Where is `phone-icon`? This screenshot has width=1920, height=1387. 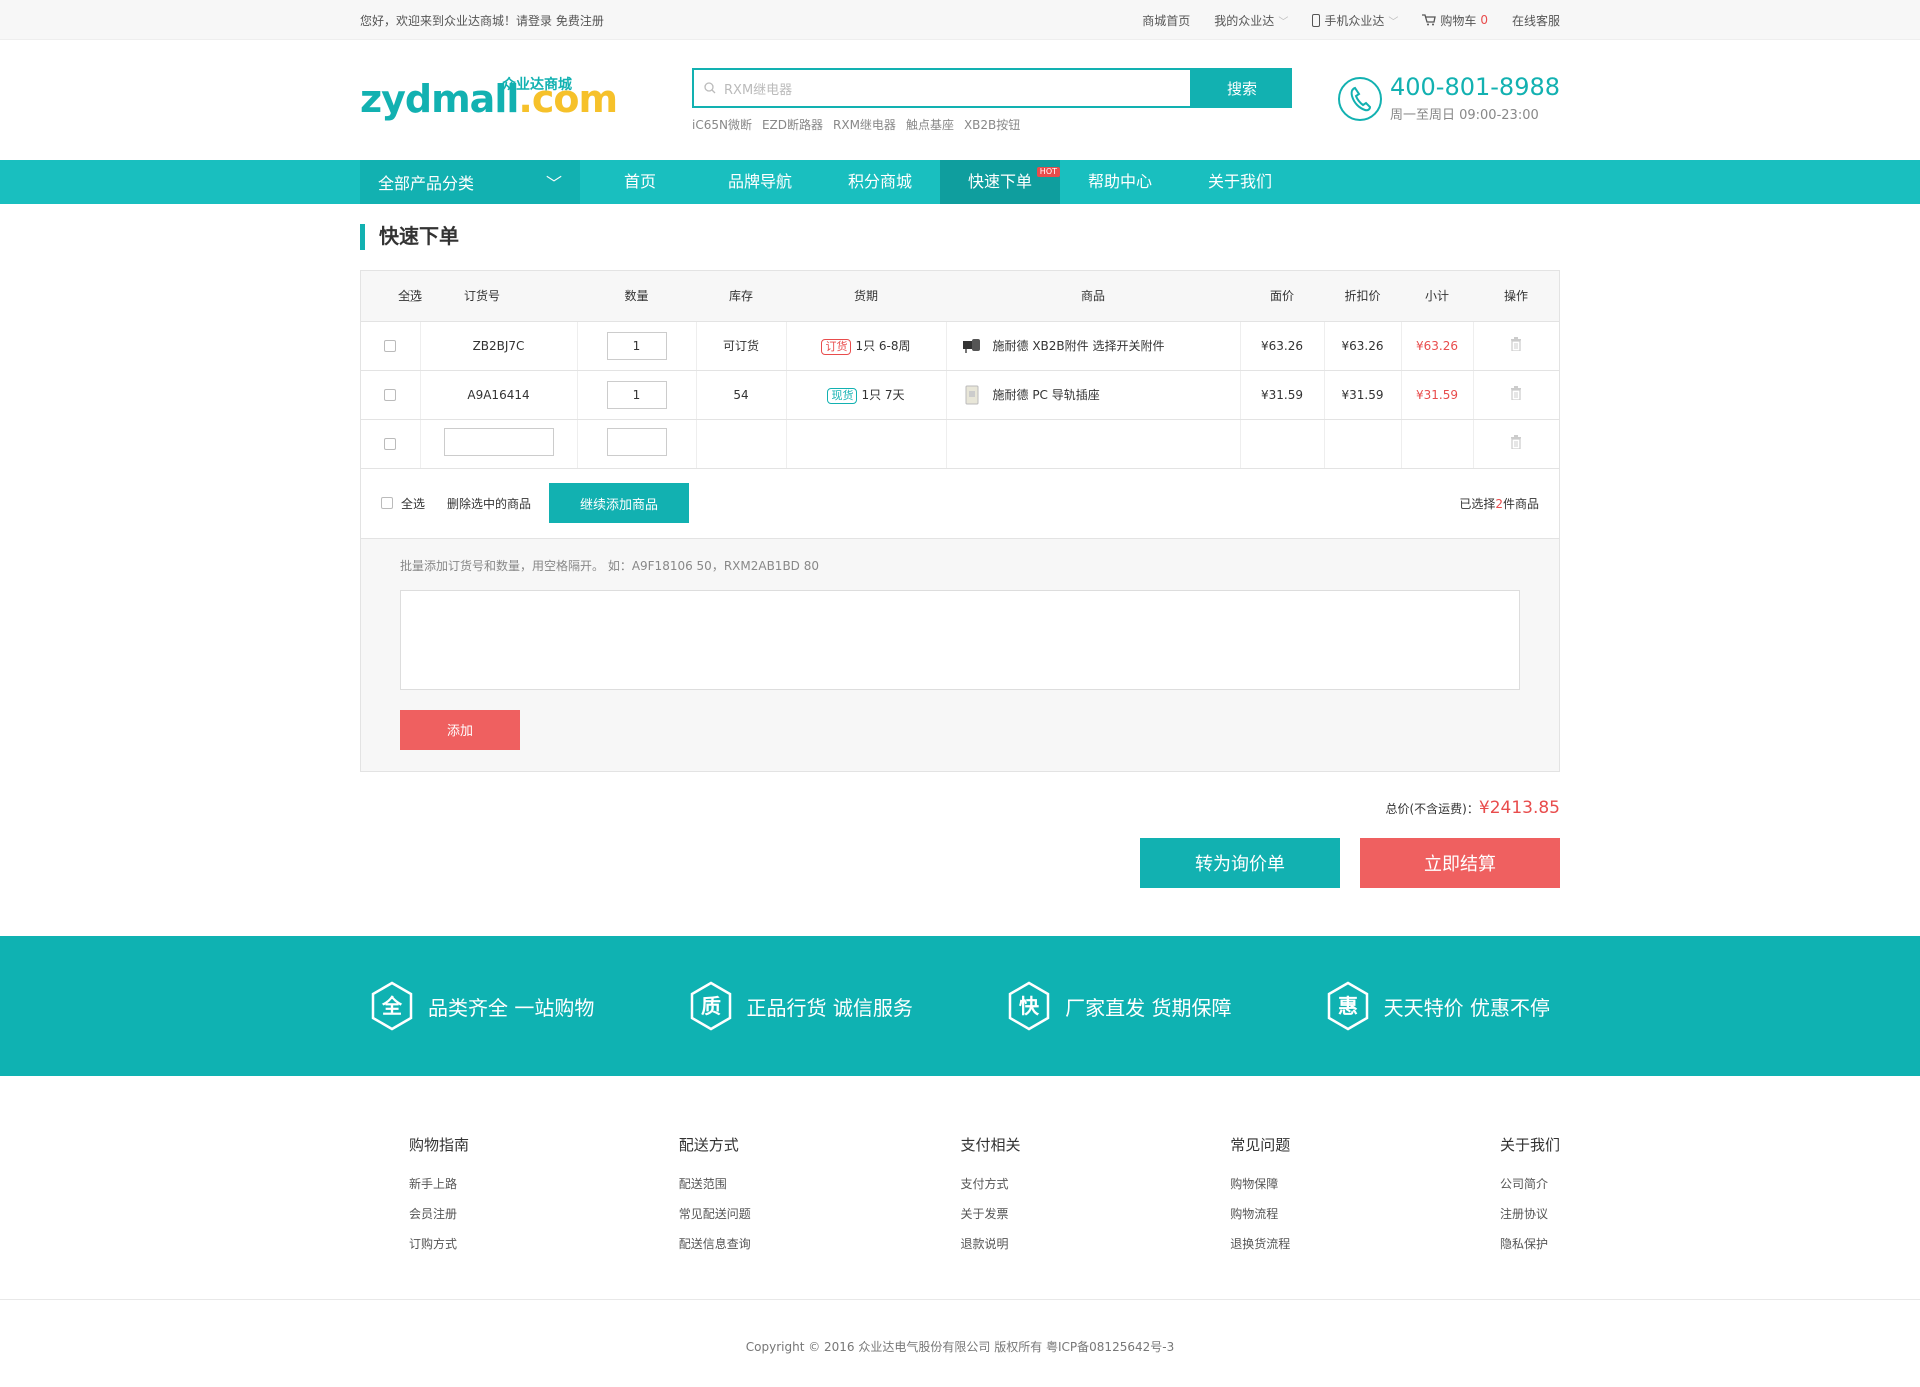 phone-icon is located at coordinates (1359, 98).